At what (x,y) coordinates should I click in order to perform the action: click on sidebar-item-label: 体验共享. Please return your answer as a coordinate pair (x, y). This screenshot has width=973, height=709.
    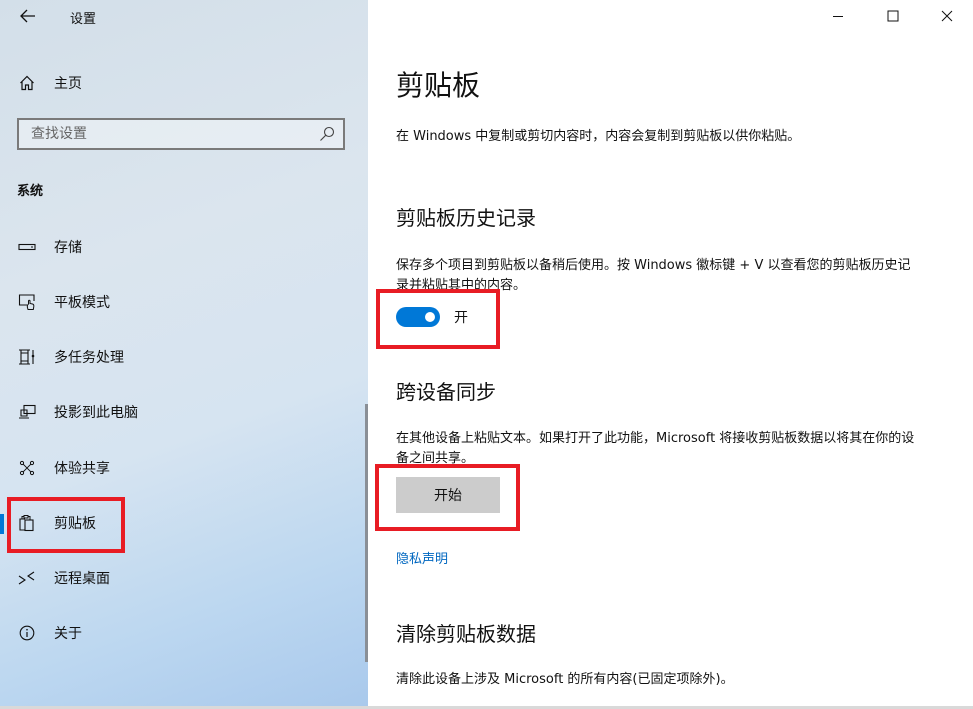
    Looking at the image, I should click on (82, 469).